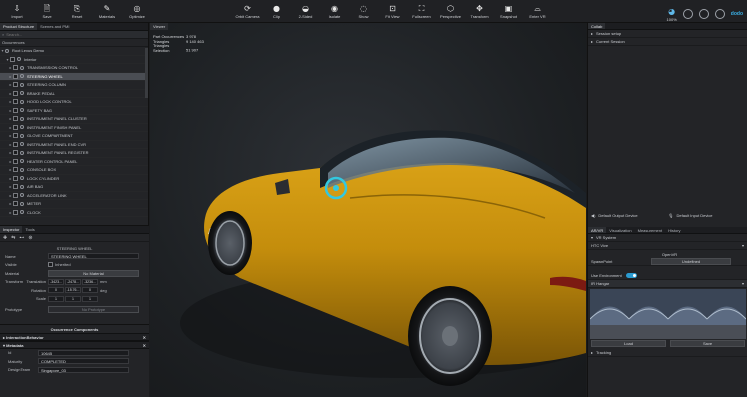 This screenshot has height=397, width=747. What do you see at coordinates (334, 11) in the screenshot?
I see `isolate-button: ◉ Isolate` at bounding box center [334, 11].